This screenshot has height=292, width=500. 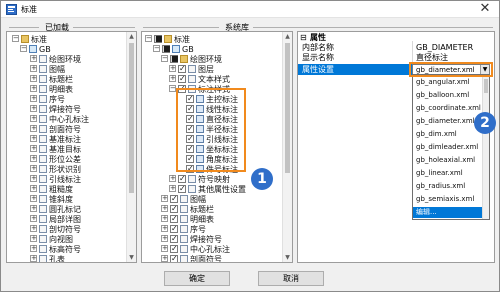 What do you see at coordinates (303, 38) in the screenshot?
I see `collapse-icon: ⊟` at bounding box center [303, 38].